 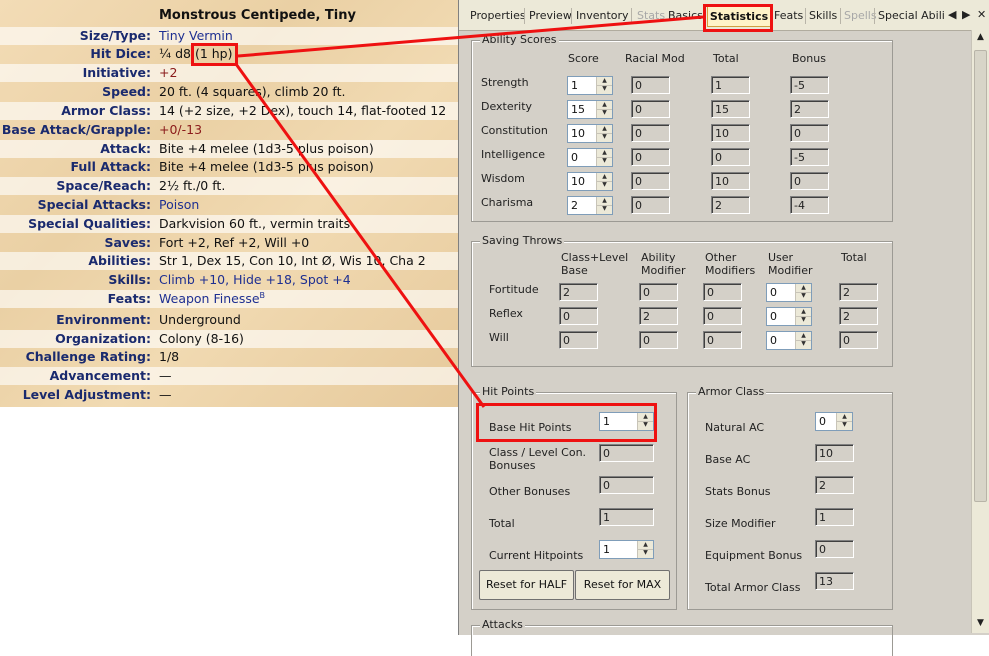 I want to click on scrollbar-thumb, so click(x=980, y=276).